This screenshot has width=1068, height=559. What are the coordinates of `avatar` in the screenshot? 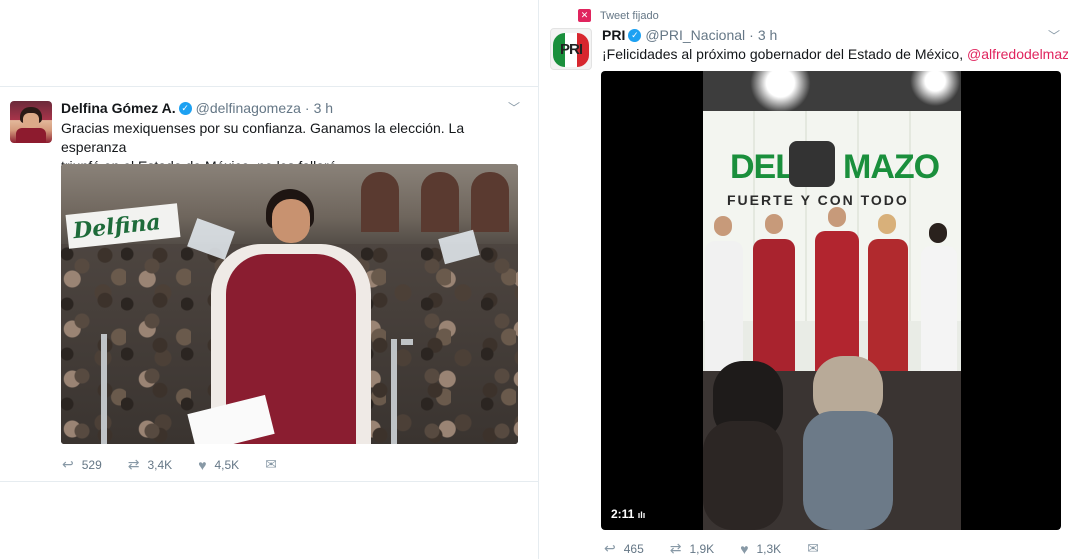 It's located at (31, 122).